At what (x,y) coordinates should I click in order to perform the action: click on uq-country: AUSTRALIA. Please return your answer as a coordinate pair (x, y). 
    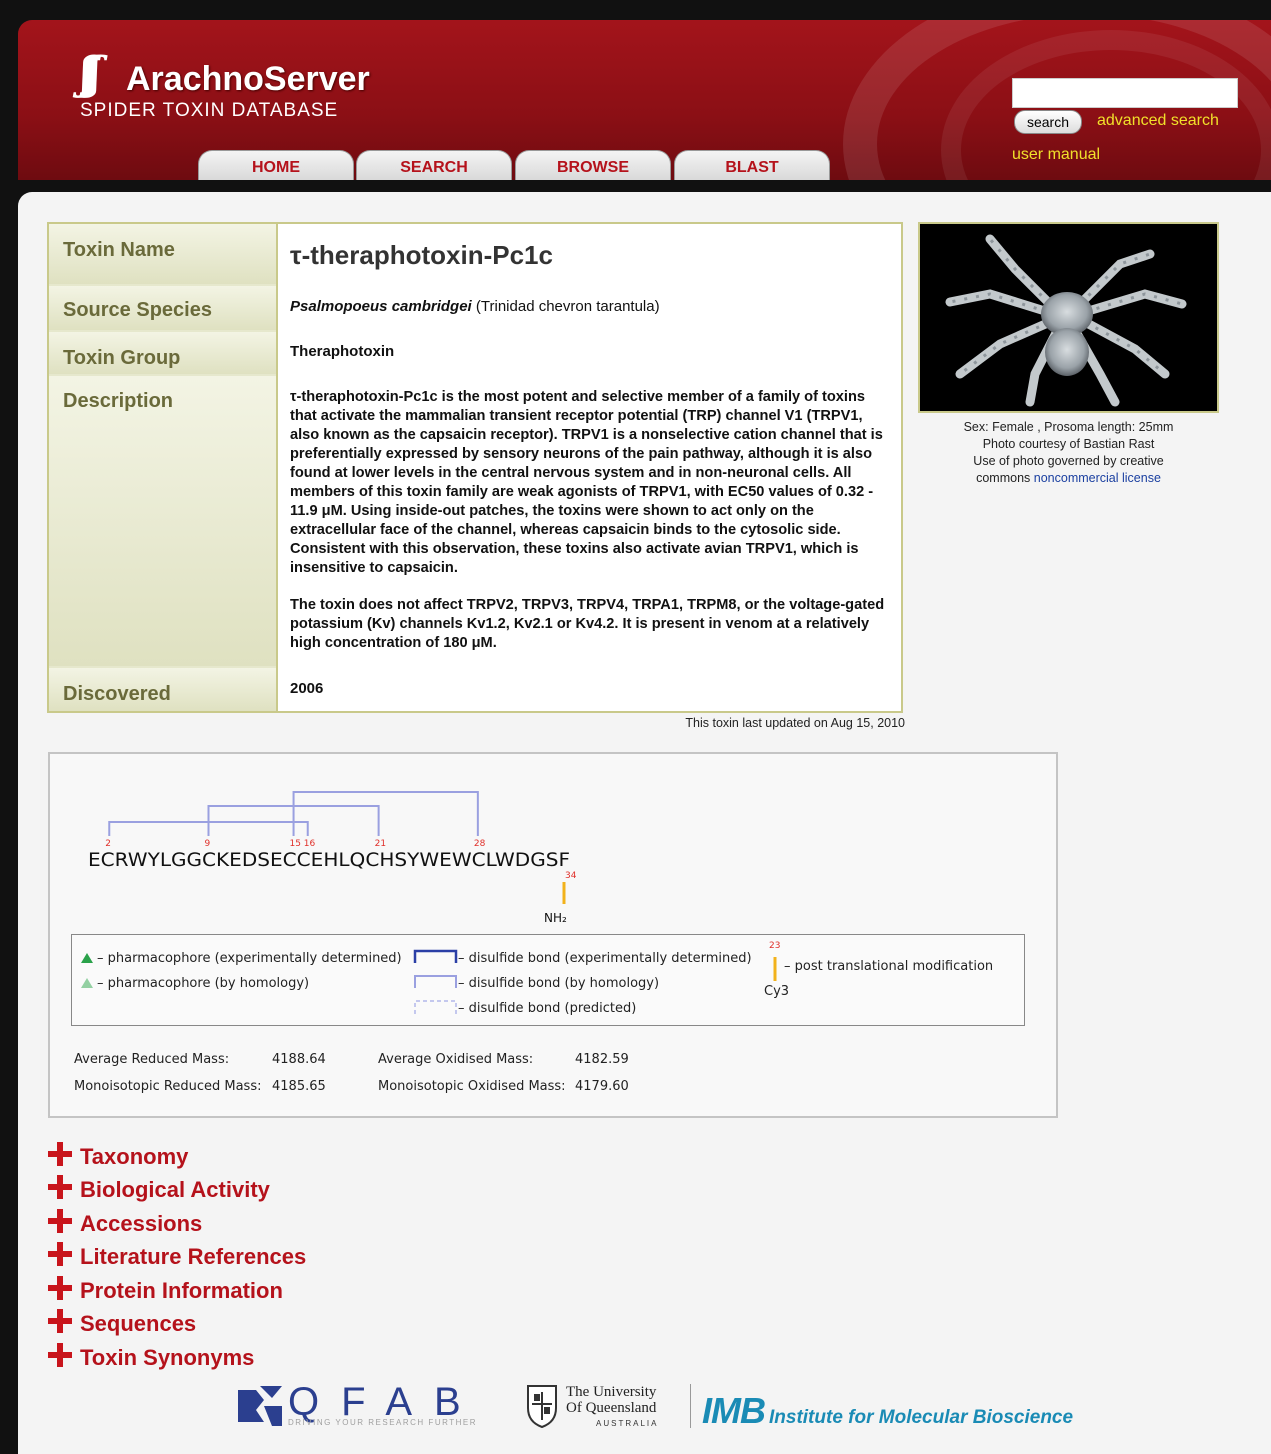
    Looking at the image, I should click on (627, 1423).